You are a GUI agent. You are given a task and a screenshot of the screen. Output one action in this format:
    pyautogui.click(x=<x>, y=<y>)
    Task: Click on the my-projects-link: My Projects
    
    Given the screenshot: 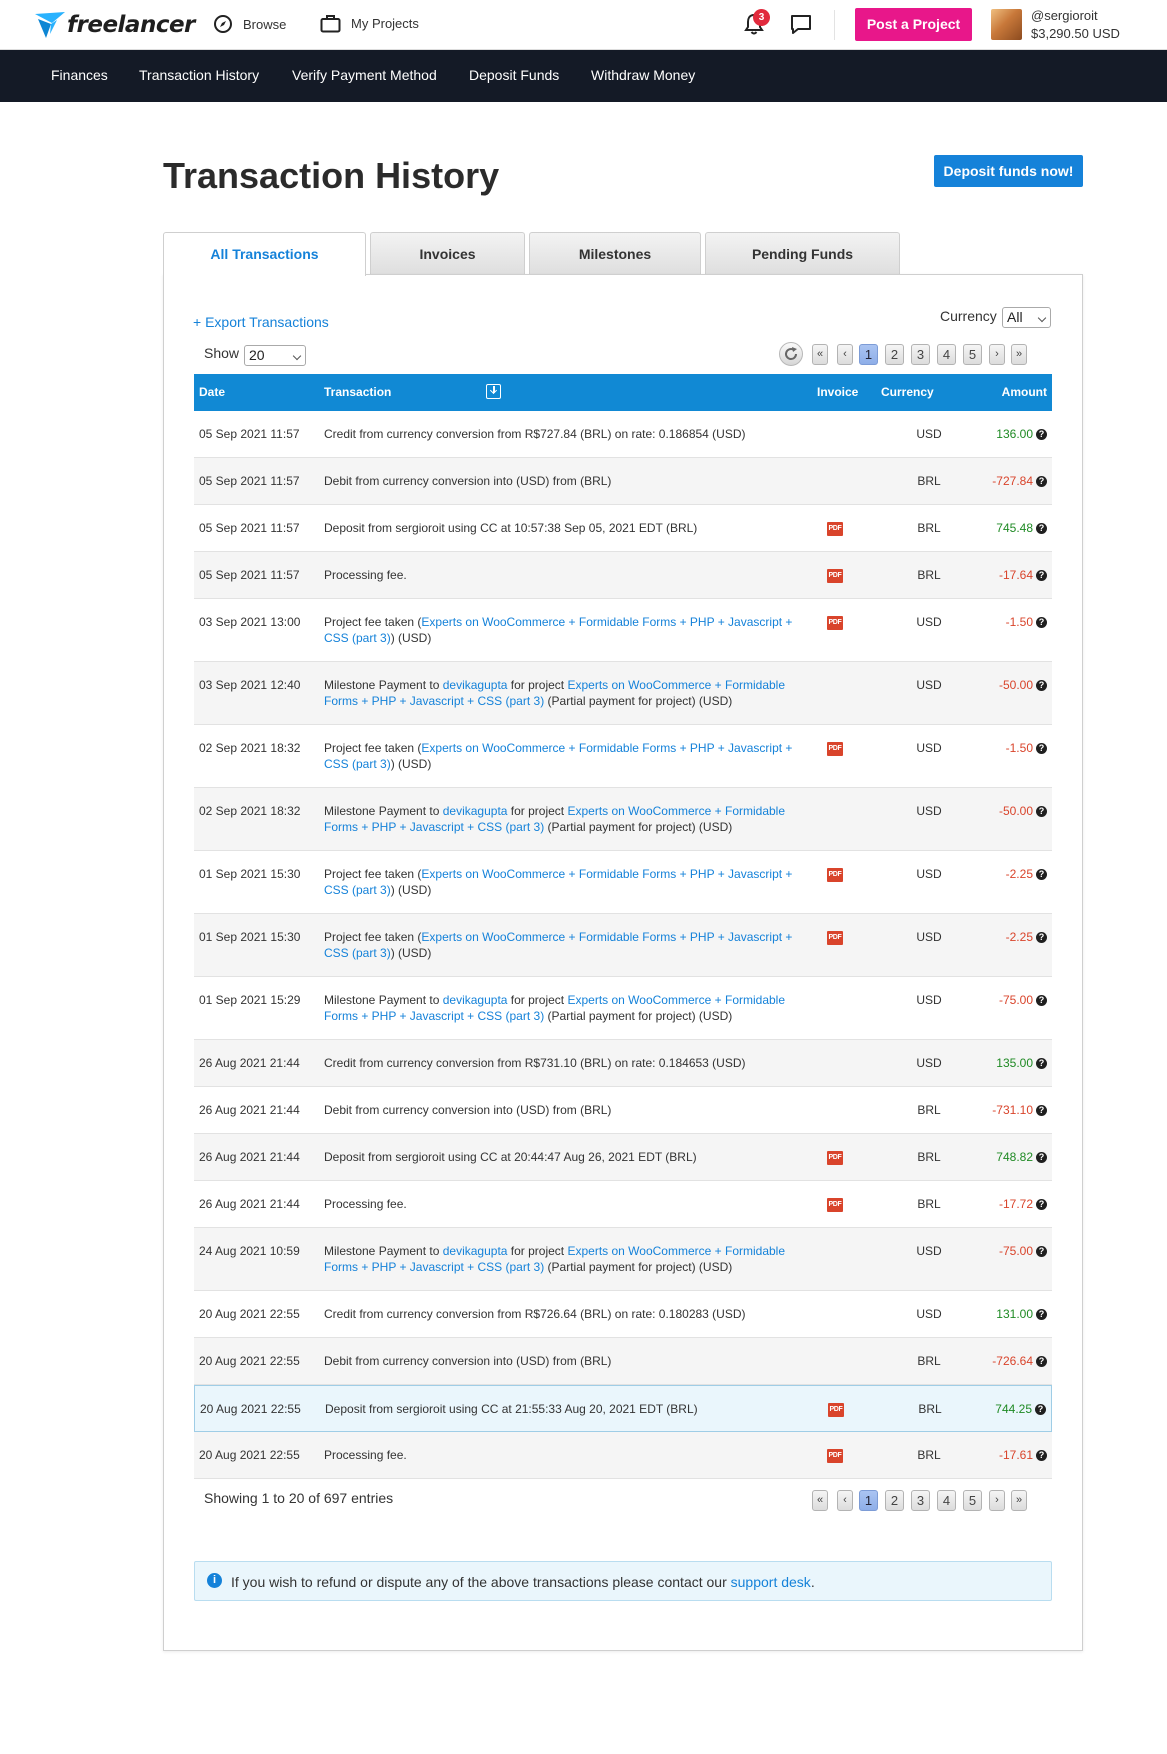 What is the action you would take?
    pyautogui.click(x=369, y=23)
    